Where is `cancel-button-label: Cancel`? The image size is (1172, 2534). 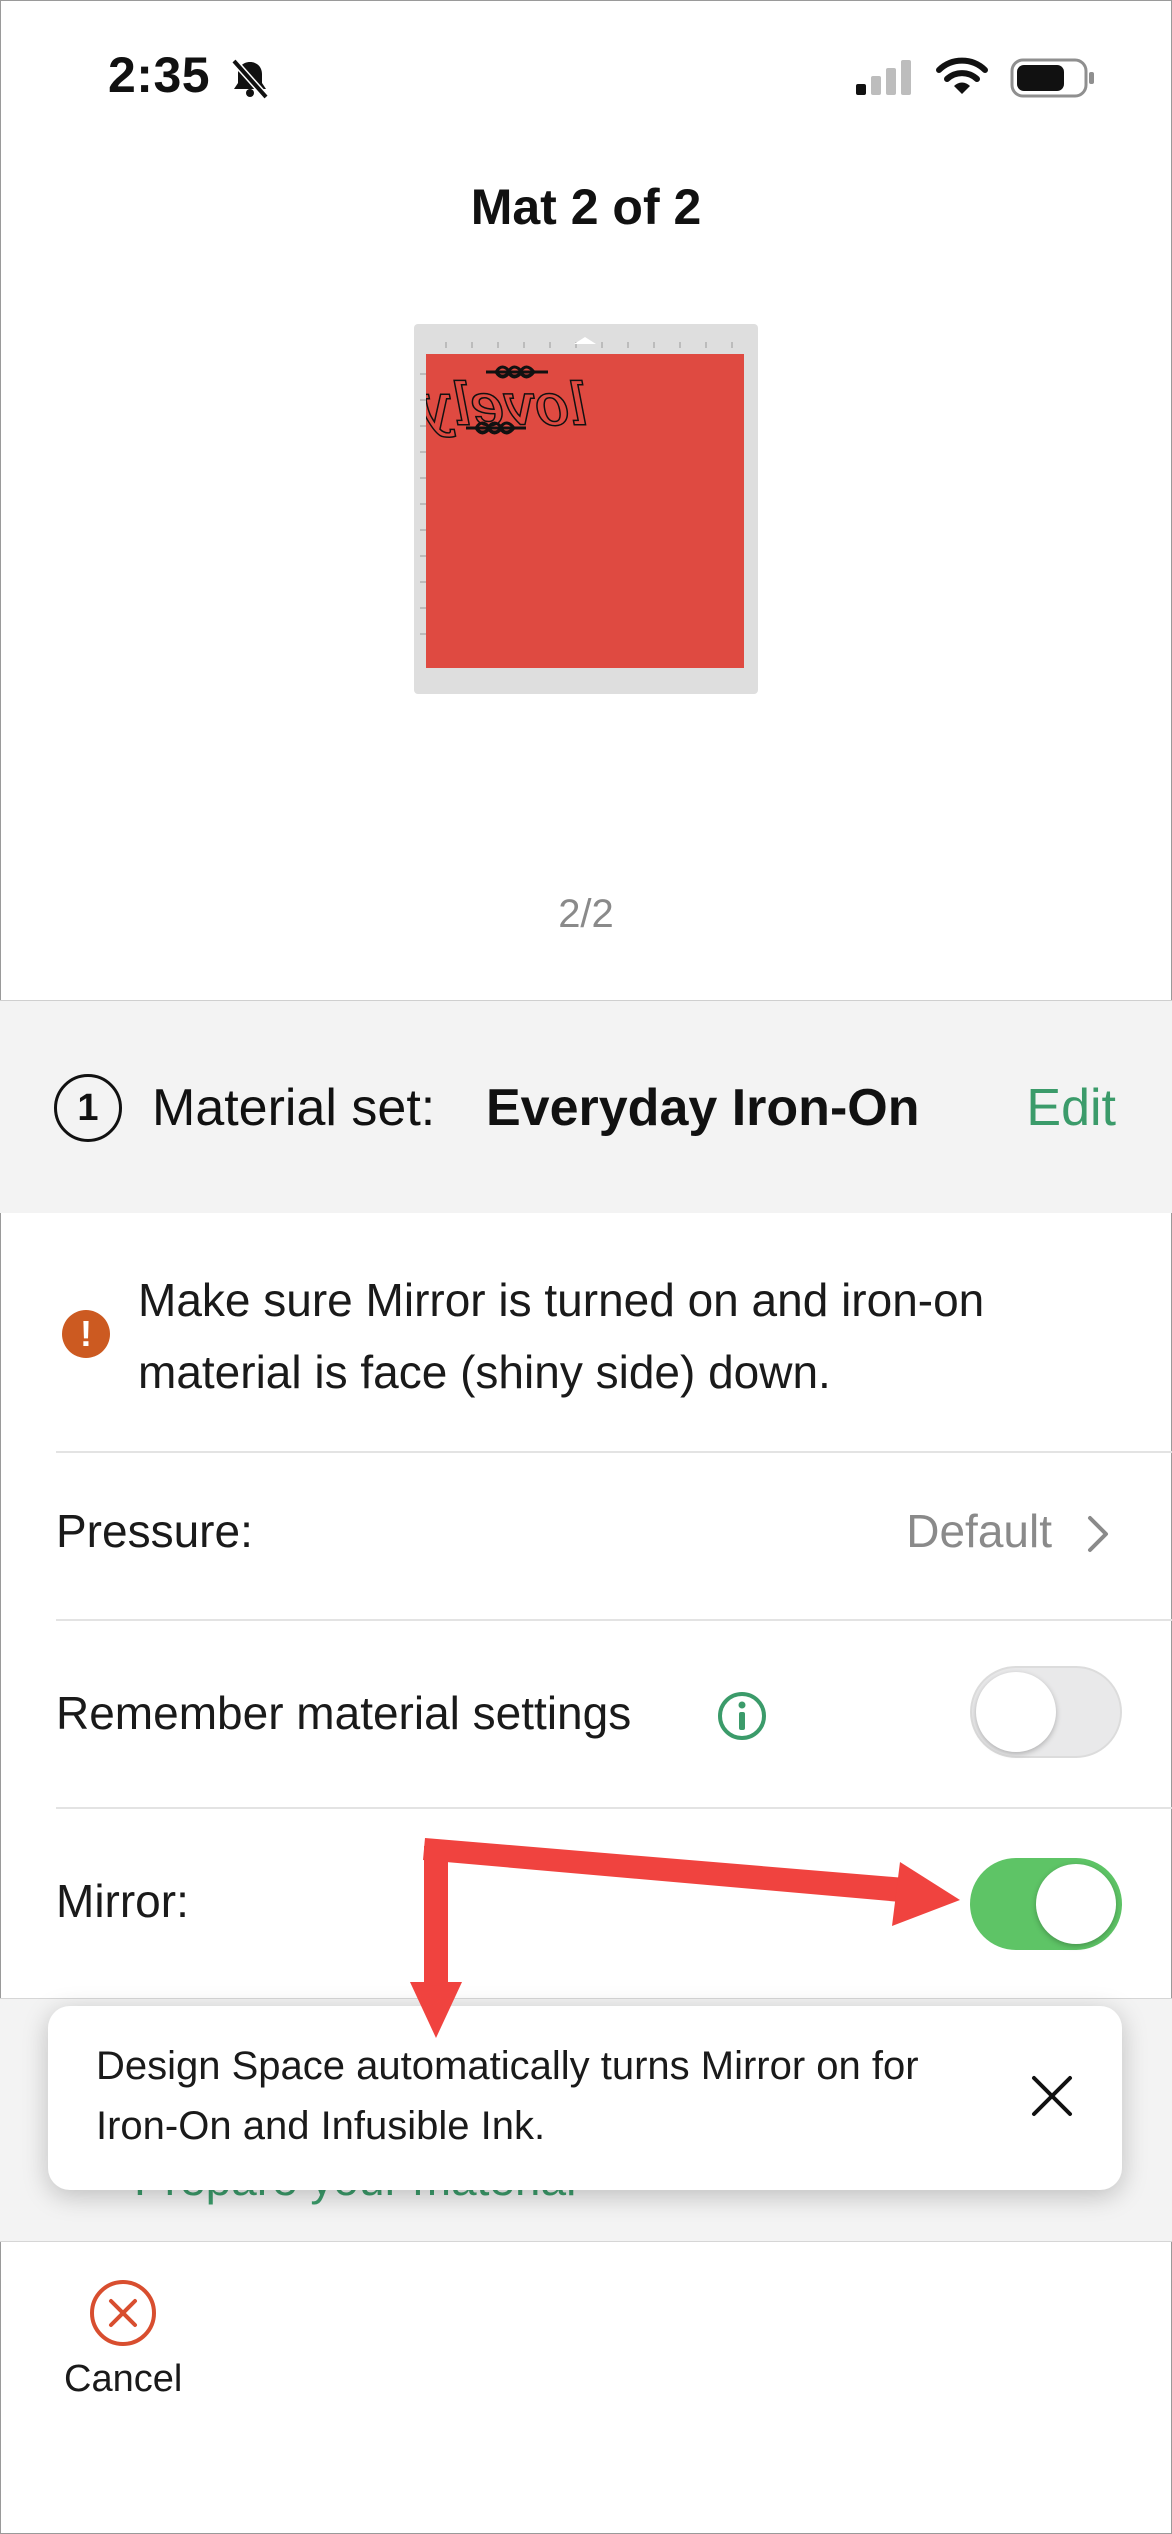
cancel-button-label: Cancel is located at coordinates (123, 2379).